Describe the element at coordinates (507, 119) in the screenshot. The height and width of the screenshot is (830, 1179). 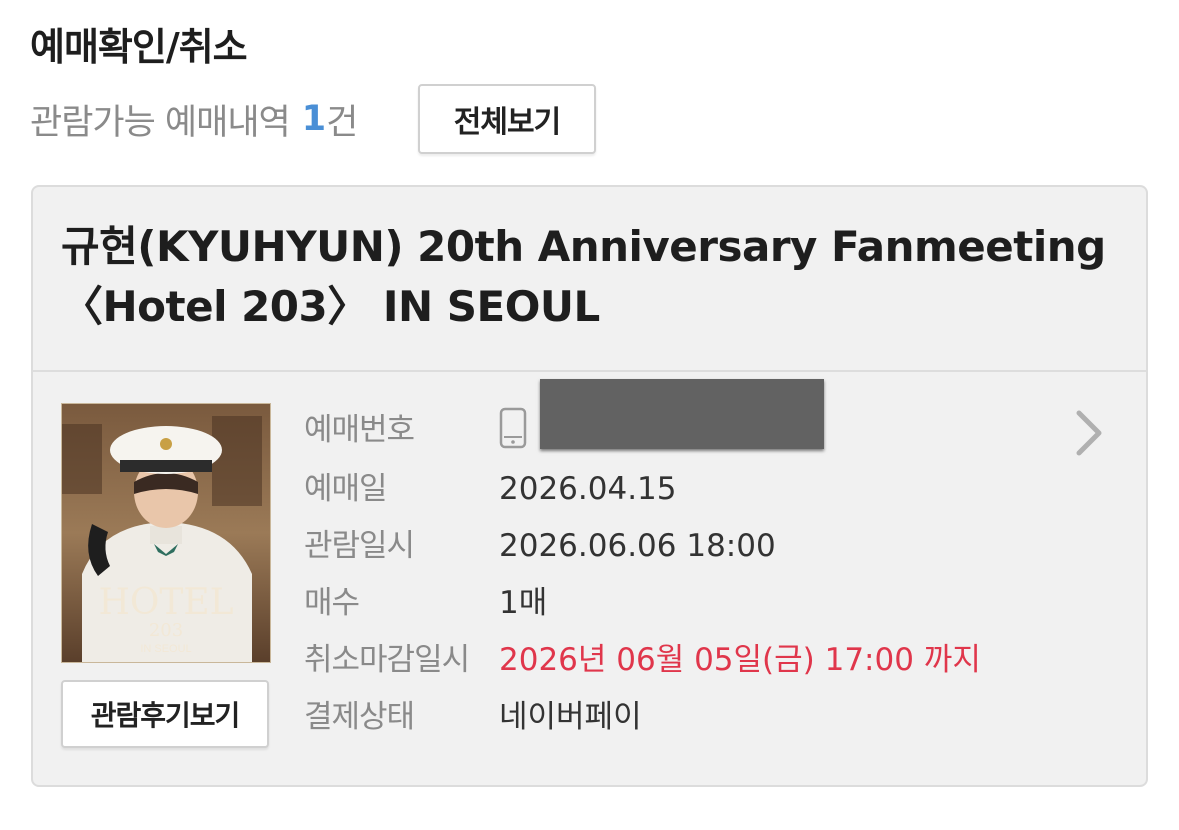
I see `view-all-button: 전체보기` at that location.